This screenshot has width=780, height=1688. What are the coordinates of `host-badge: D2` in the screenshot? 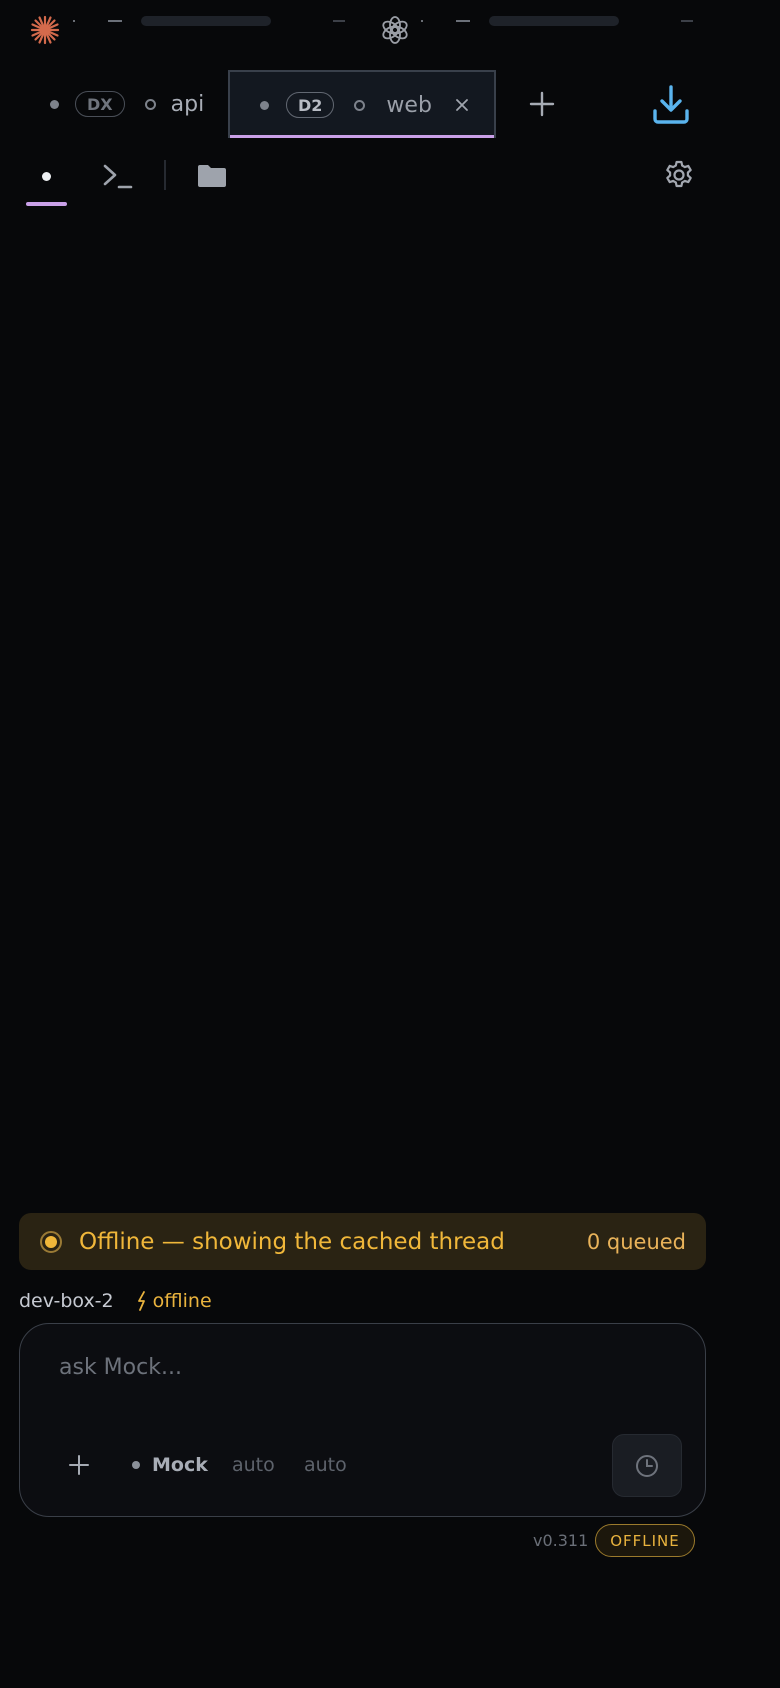 It's located at (310, 105).